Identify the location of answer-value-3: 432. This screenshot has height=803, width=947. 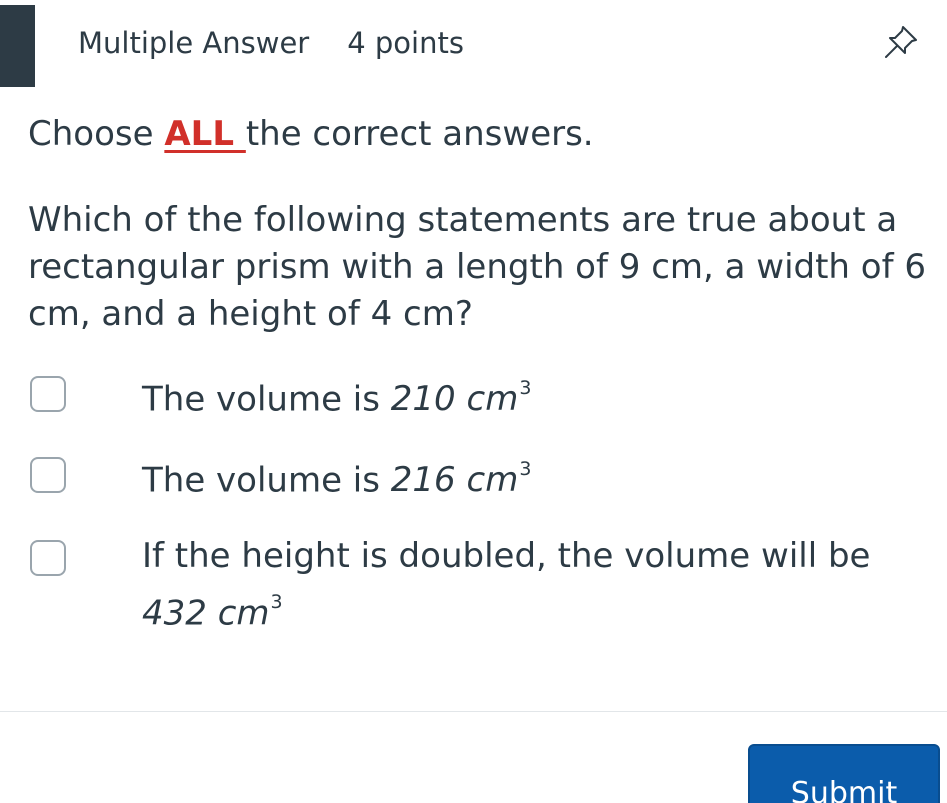
(174, 613).